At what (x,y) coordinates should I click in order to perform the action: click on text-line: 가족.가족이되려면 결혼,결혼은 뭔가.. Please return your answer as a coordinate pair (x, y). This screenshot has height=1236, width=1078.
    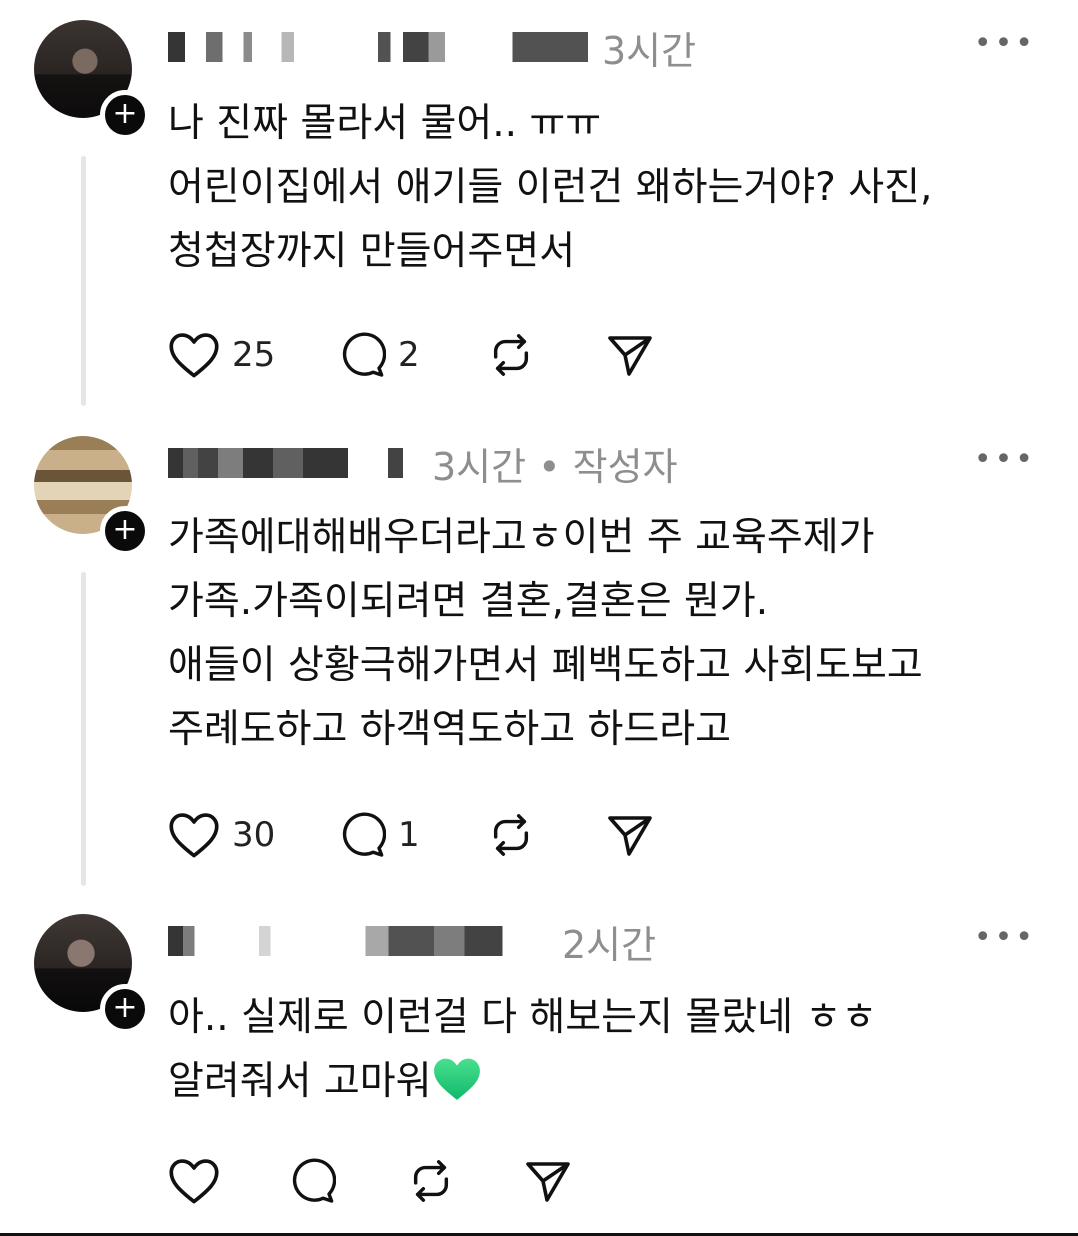
    Looking at the image, I should click on (468, 601).